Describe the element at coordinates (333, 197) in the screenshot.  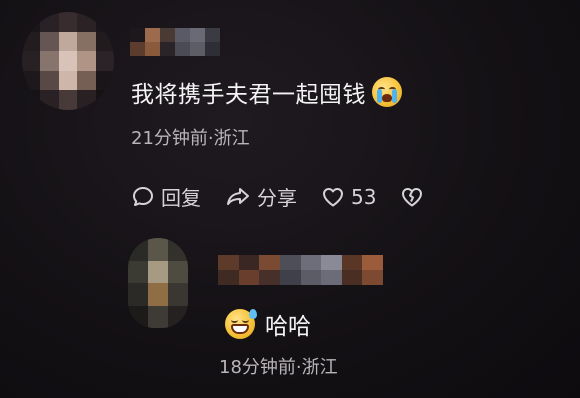
I see `heart-icon` at that location.